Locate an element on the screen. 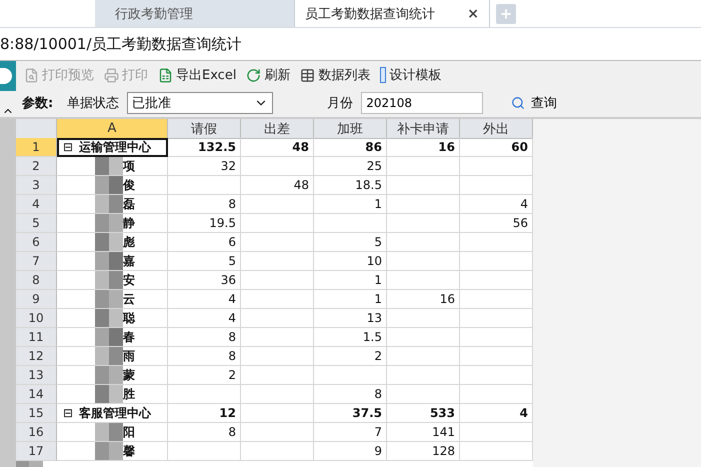 The width and height of the screenshot is (701, 467). column-header: 请假 is located at coordinates (204, 129).